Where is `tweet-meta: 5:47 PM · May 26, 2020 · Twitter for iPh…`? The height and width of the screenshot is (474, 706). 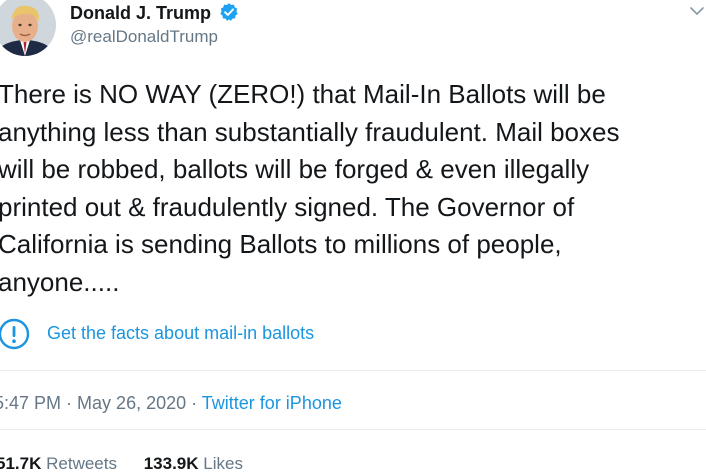 tweet-meta: 5:47 PM · May 26, 2020 · Twitter for iPh… is located at coordinates (171, 403).